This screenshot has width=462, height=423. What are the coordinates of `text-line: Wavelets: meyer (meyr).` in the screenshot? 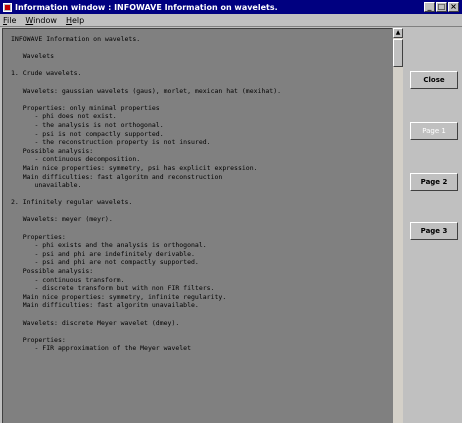 It's located at (62, 219).